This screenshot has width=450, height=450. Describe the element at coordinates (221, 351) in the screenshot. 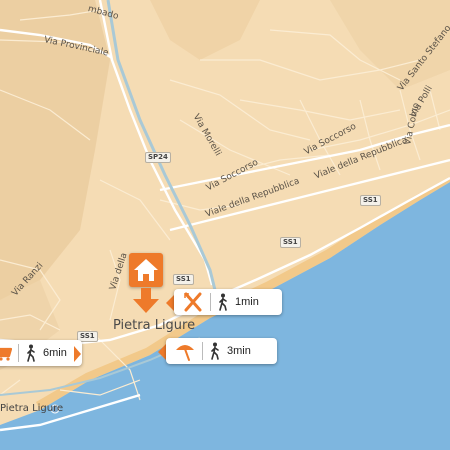

I see `beach-poi-card: 3min` at that location.